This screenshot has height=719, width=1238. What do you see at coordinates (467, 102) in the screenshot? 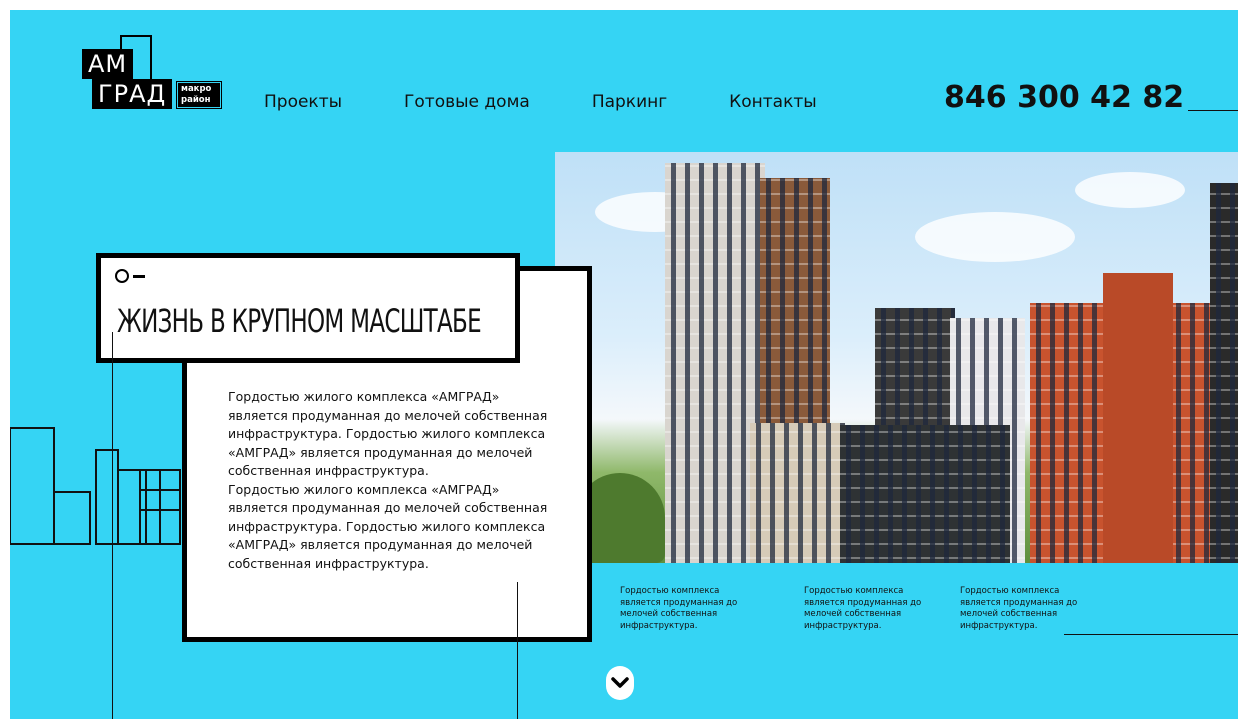
I see `nav-item-ready-homes: Готовые дома` at bounding box center [467, 102].